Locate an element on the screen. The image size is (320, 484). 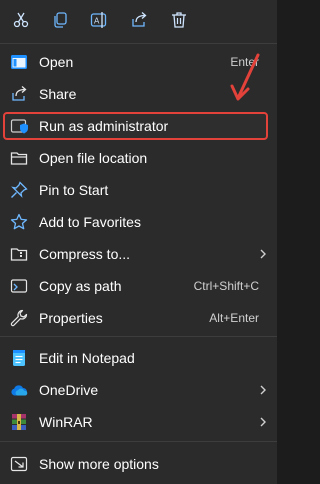
menu-item-properties: Properties Alt+Enter is located at coordinates (138, 318).